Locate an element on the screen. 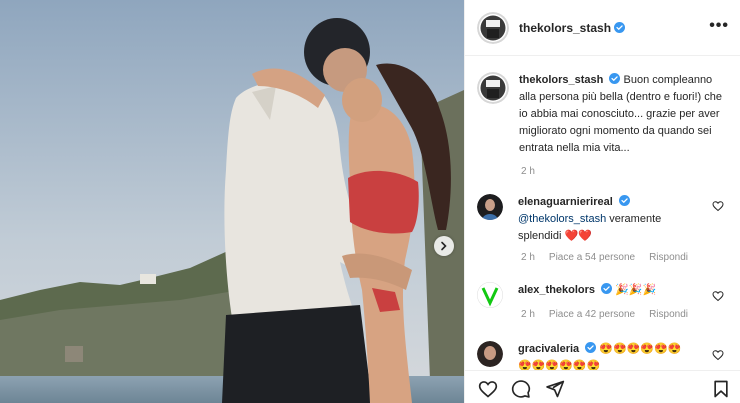 The image size is (740, 403). carousel-next-button is located at coordinates (444, 246).